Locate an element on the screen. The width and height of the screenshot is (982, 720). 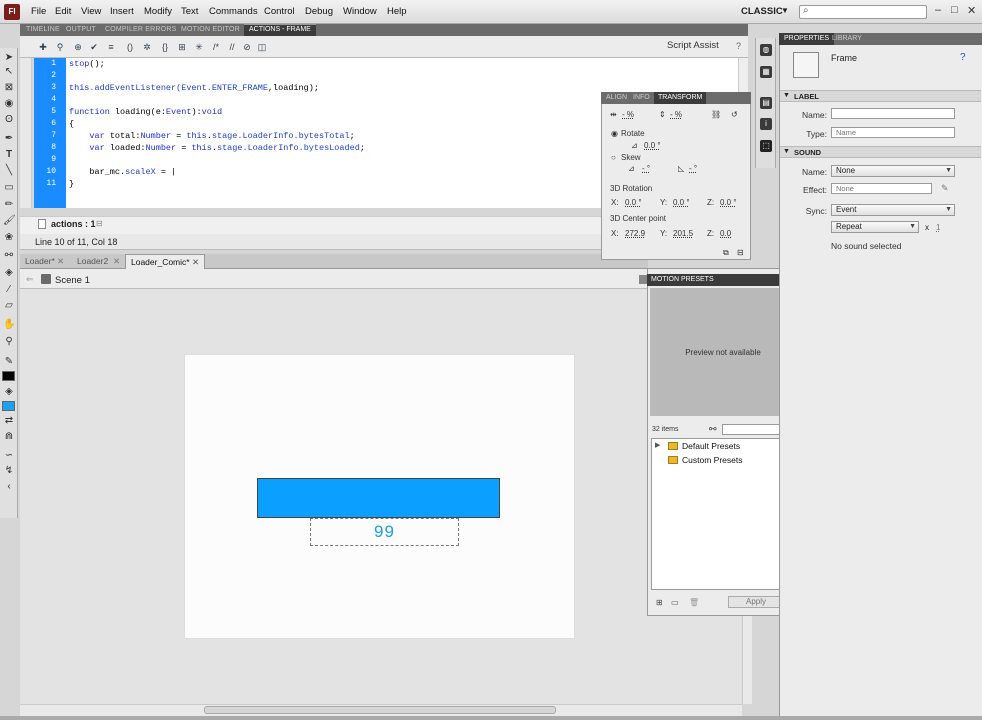
menu-edit: Edit is located at coordinates (63, 11).